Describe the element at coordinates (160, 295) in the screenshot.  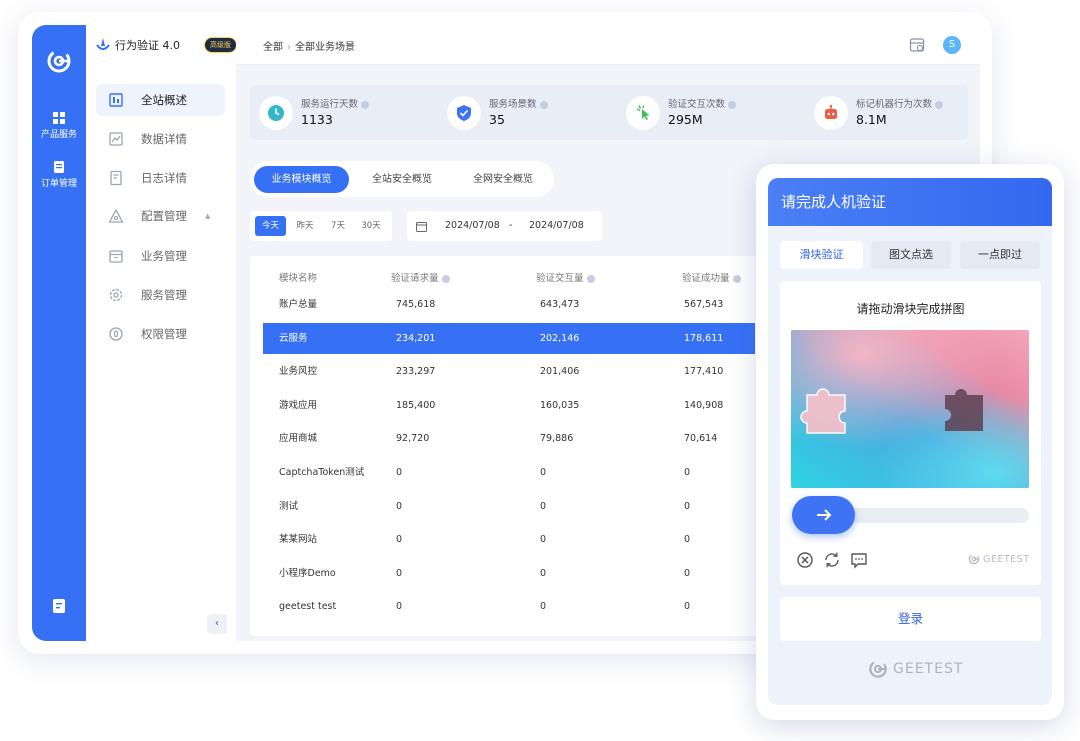
I see `nav-item-service: 服务管理` at that location.